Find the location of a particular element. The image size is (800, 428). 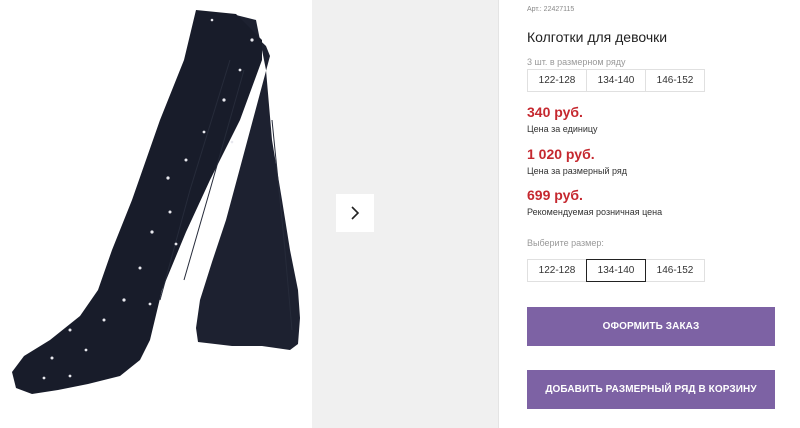

size-option-134-140: 134-140 is located at coordinates (616, 270).